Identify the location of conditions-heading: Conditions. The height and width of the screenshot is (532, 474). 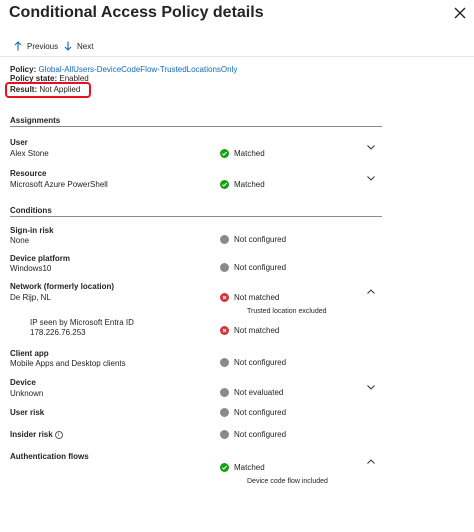
(31, 210).